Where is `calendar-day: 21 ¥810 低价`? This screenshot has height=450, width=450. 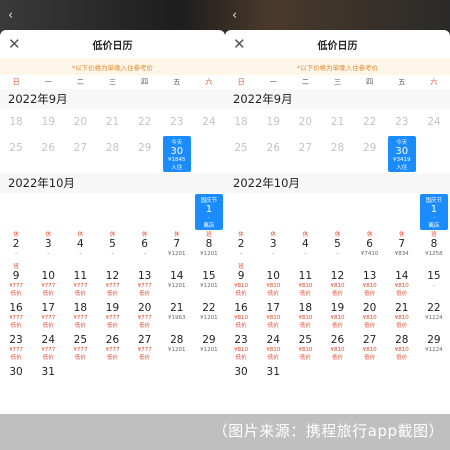
calendar-day: 21 ¥810 低价 is located at coordinates (402, 312).